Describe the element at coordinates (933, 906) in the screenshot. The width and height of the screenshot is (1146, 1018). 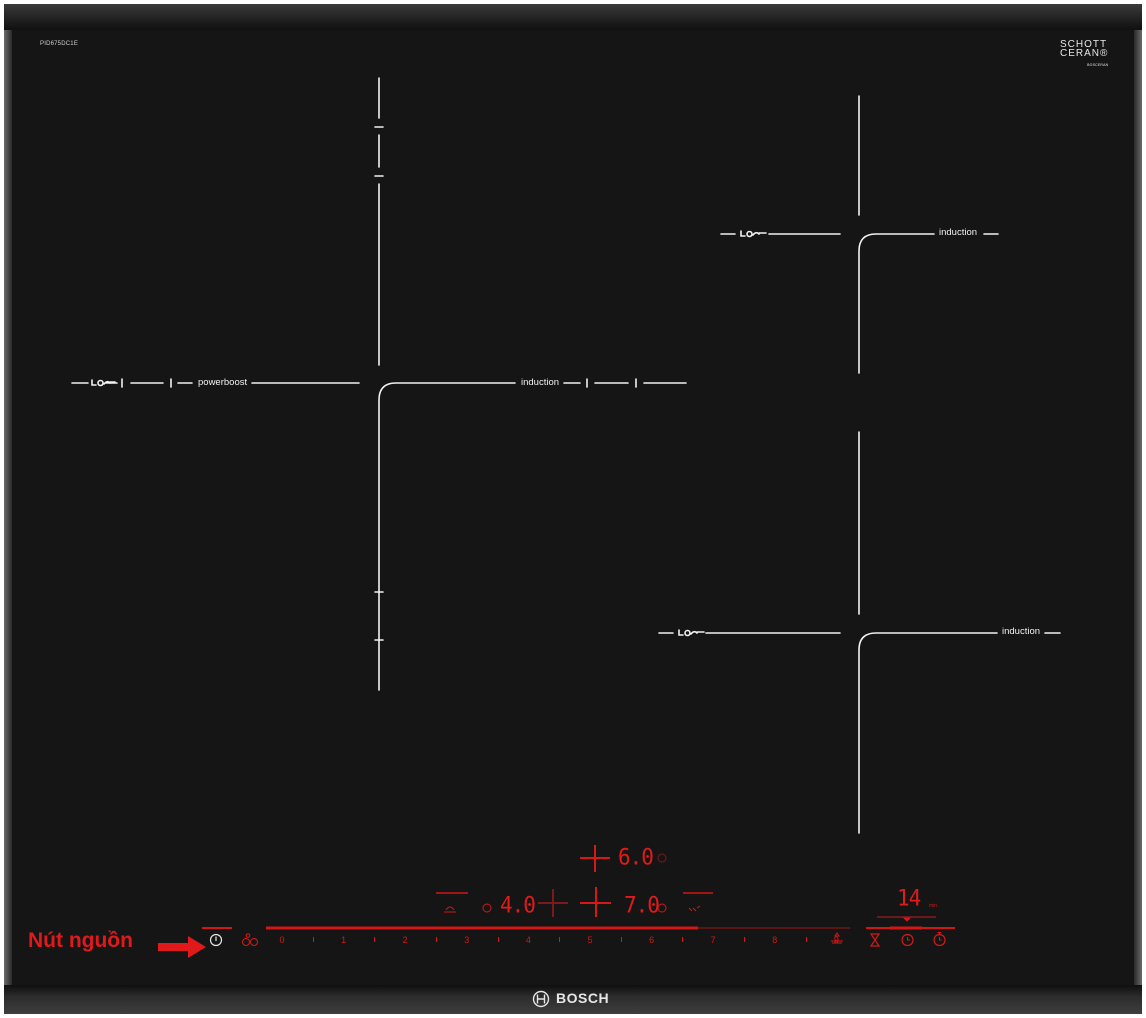
I see `timer-unit: min` at that location.